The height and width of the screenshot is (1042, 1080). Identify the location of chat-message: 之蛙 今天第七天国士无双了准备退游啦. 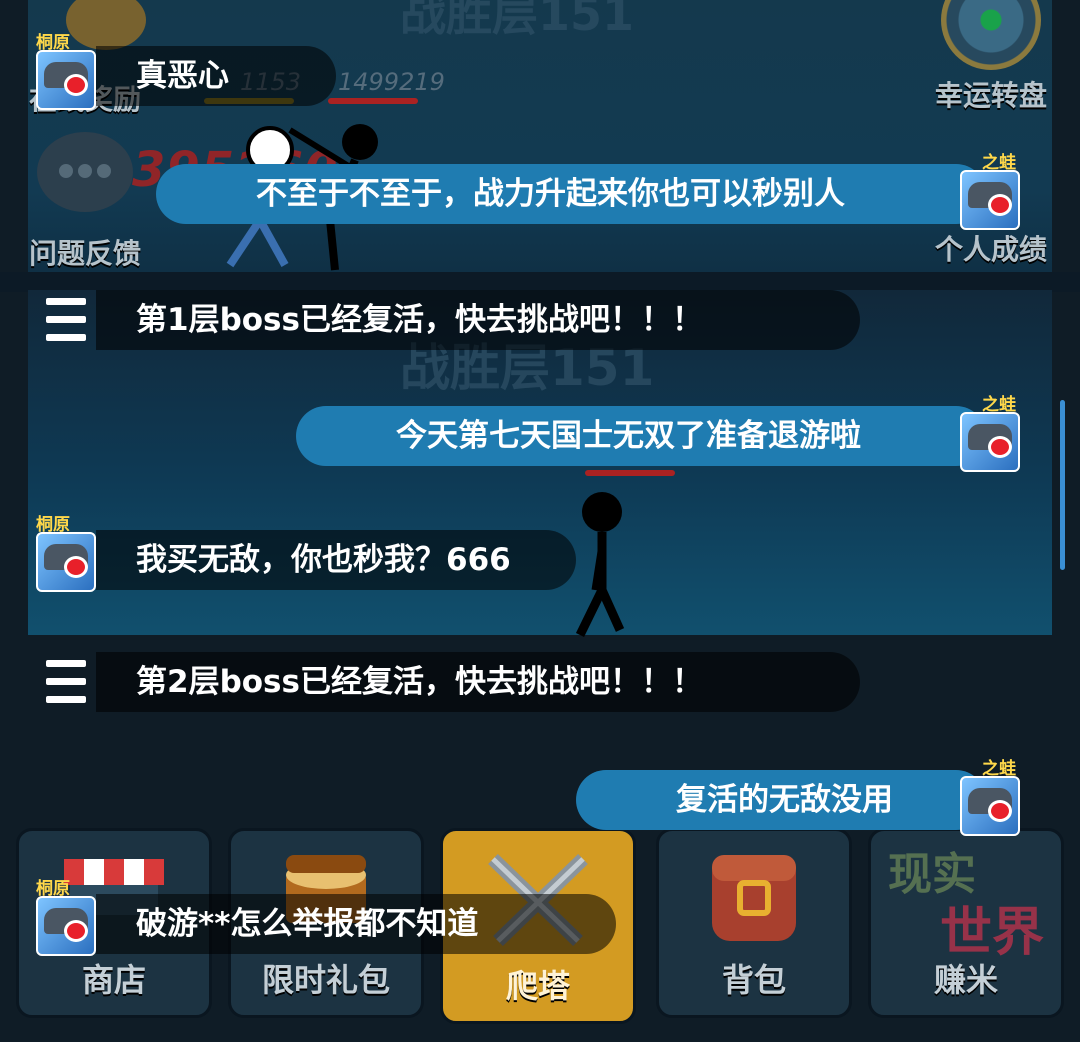
(540, 440).